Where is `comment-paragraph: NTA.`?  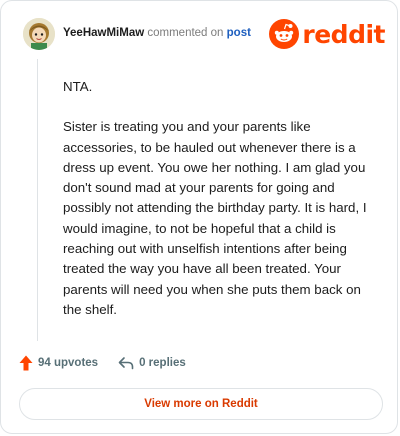 comment-paragraph: NTA. is located at coordinates (78, 86).